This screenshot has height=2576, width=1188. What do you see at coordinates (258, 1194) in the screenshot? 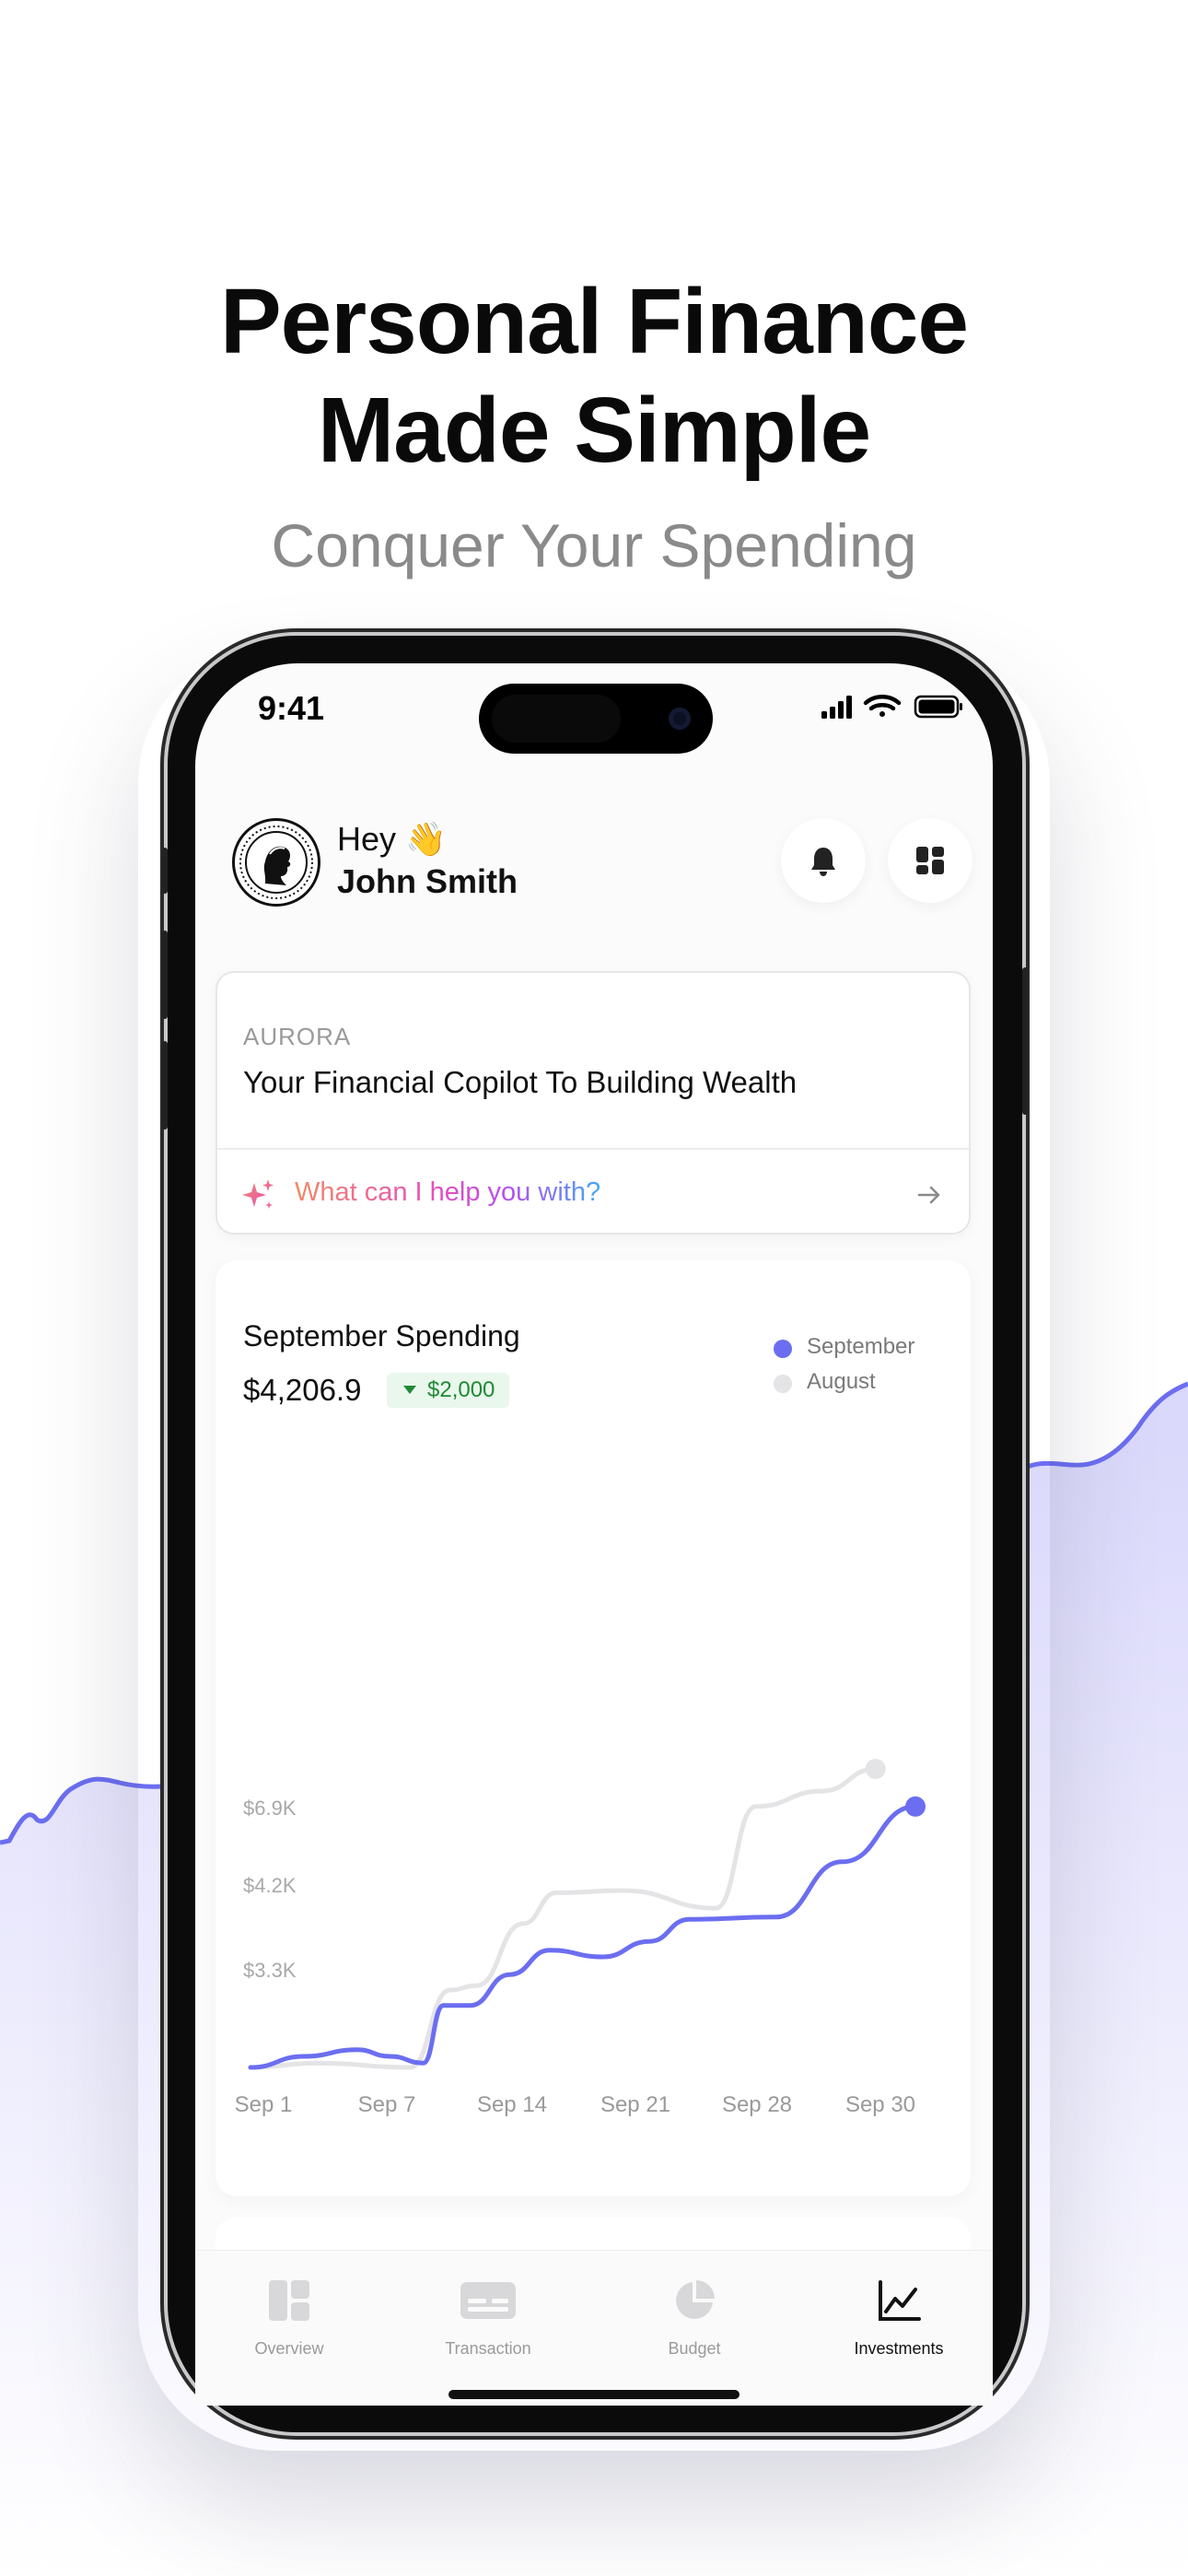
I see `sparkle-icon` at bounding box center [258, 1194].